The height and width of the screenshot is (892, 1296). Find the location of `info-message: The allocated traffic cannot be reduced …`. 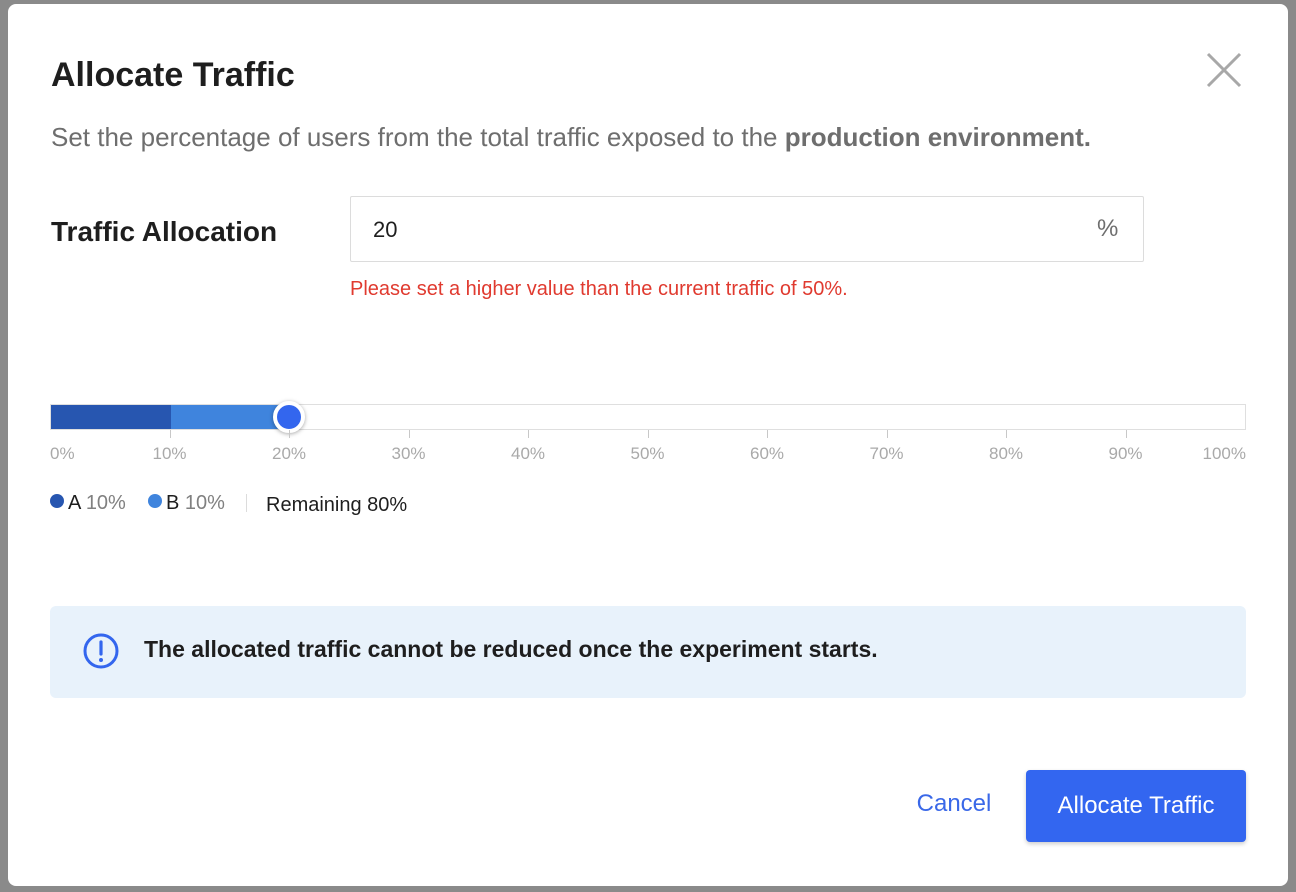

info-message: The allocated traffic cannot be reduced … is located at coordinates (511, 649).